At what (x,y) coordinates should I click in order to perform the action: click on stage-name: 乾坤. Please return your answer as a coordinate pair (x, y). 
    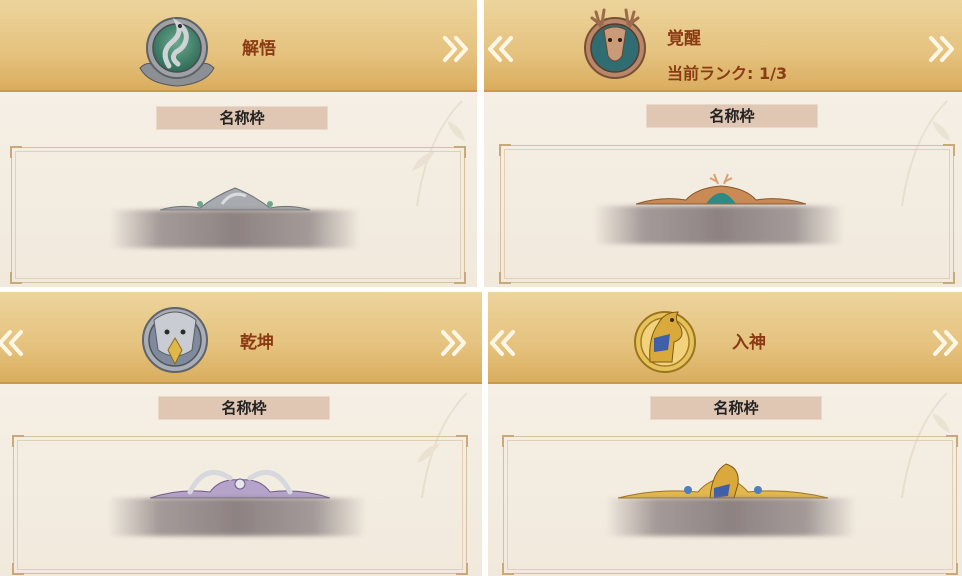
    Looking at the image, I should click on (257, 343).